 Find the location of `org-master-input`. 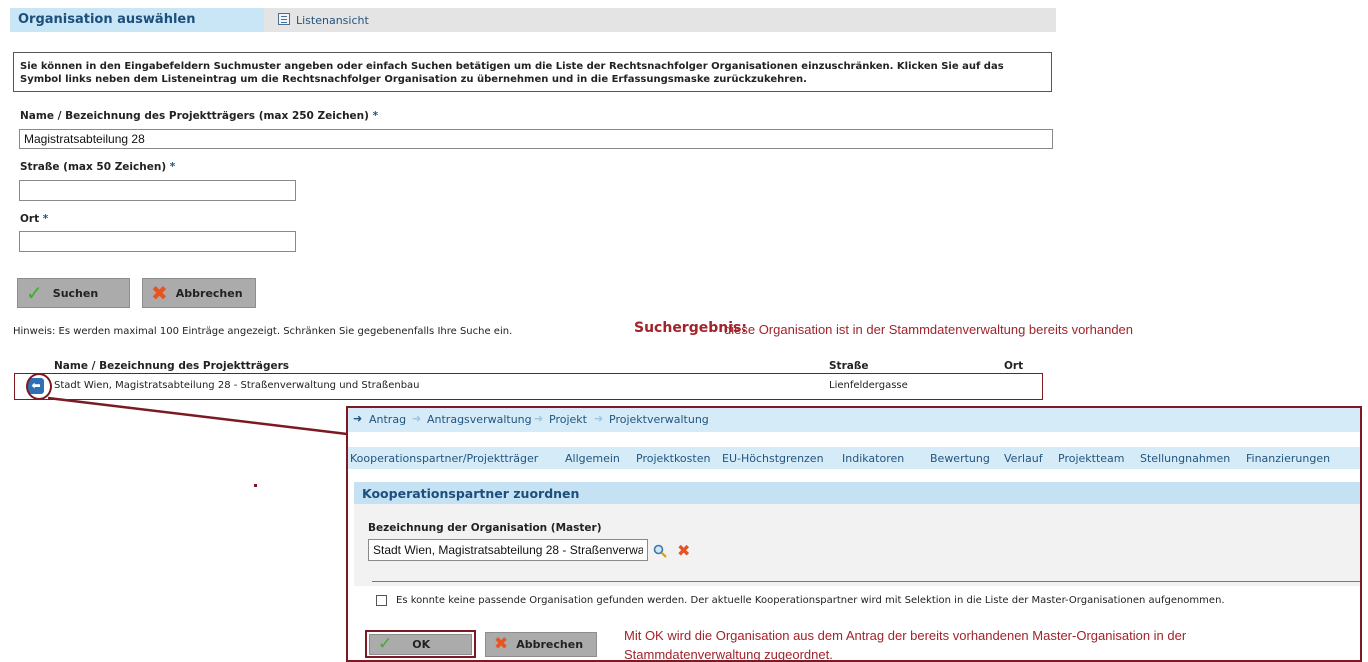

org-master-input is located at coordinates (508, 550).